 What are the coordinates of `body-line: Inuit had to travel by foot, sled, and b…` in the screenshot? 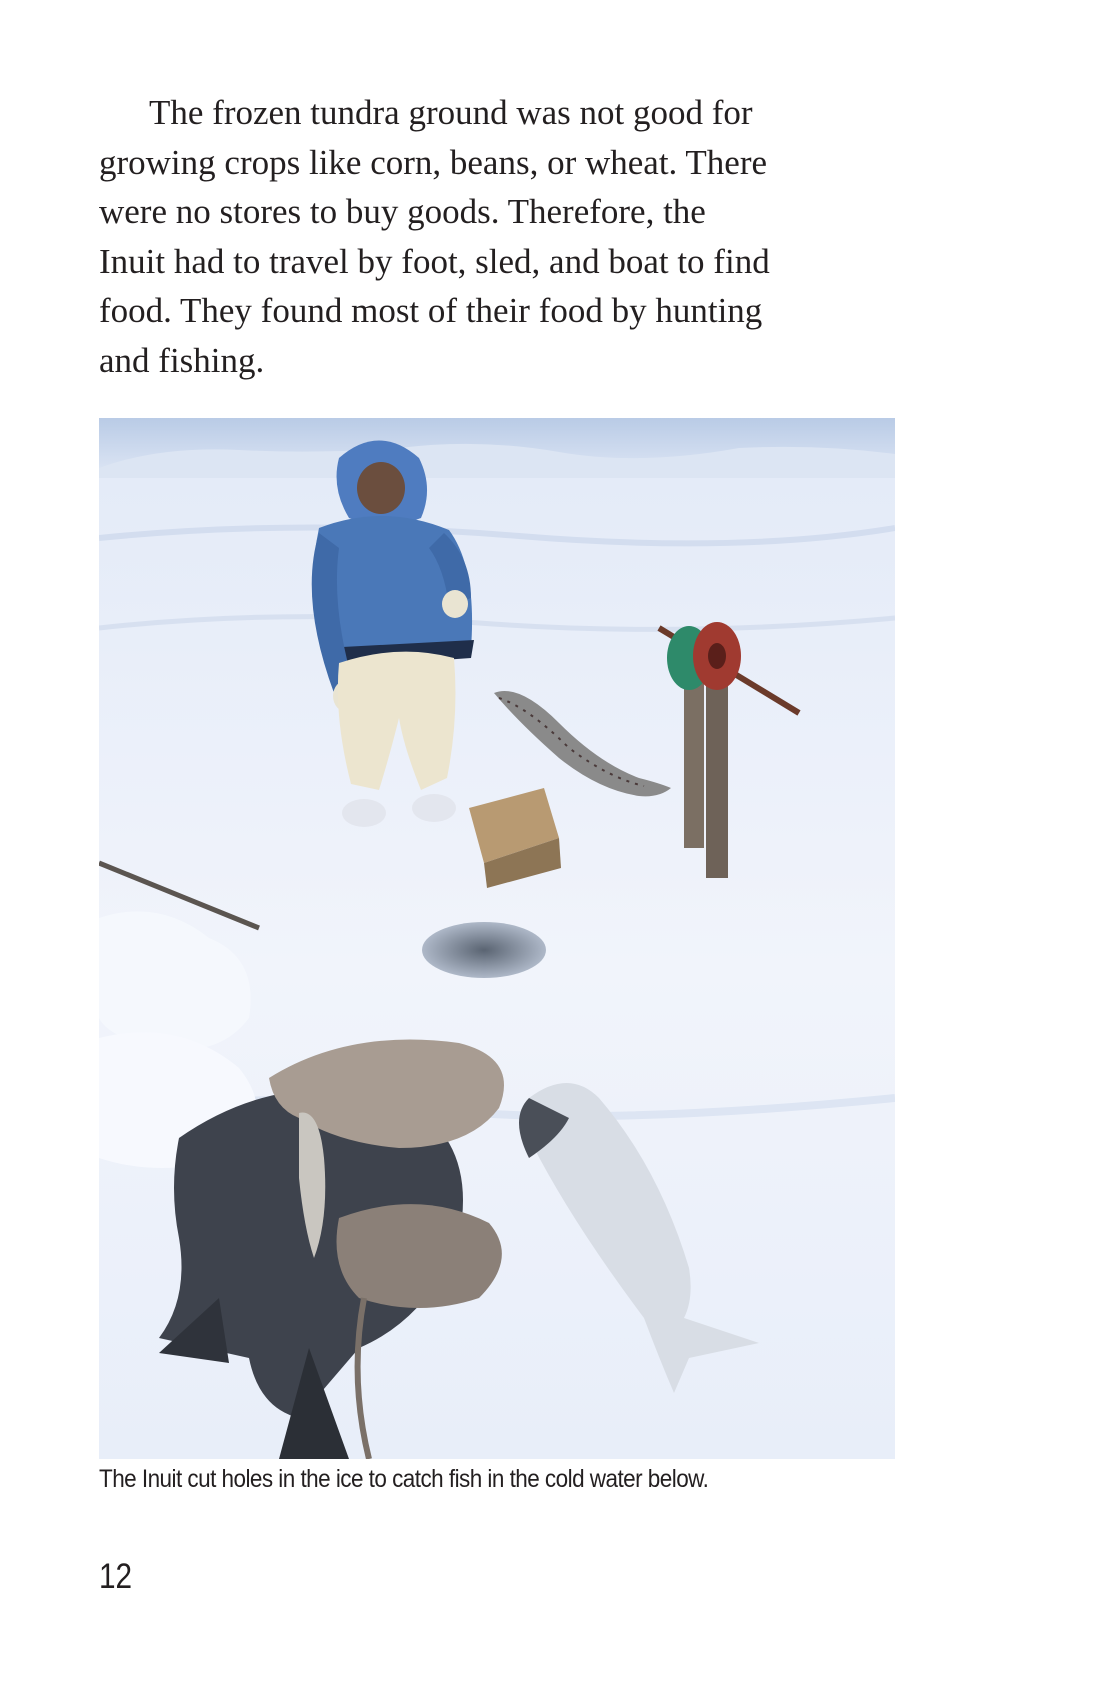 It's located at (434, 261).